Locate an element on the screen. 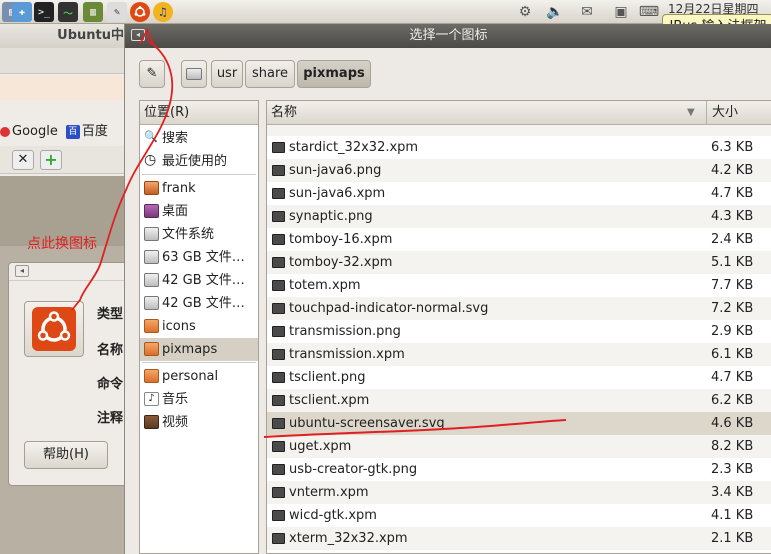 This screenshot has height=554, width=771. file-name: uget.xpm is located at coordinates (320, 446).